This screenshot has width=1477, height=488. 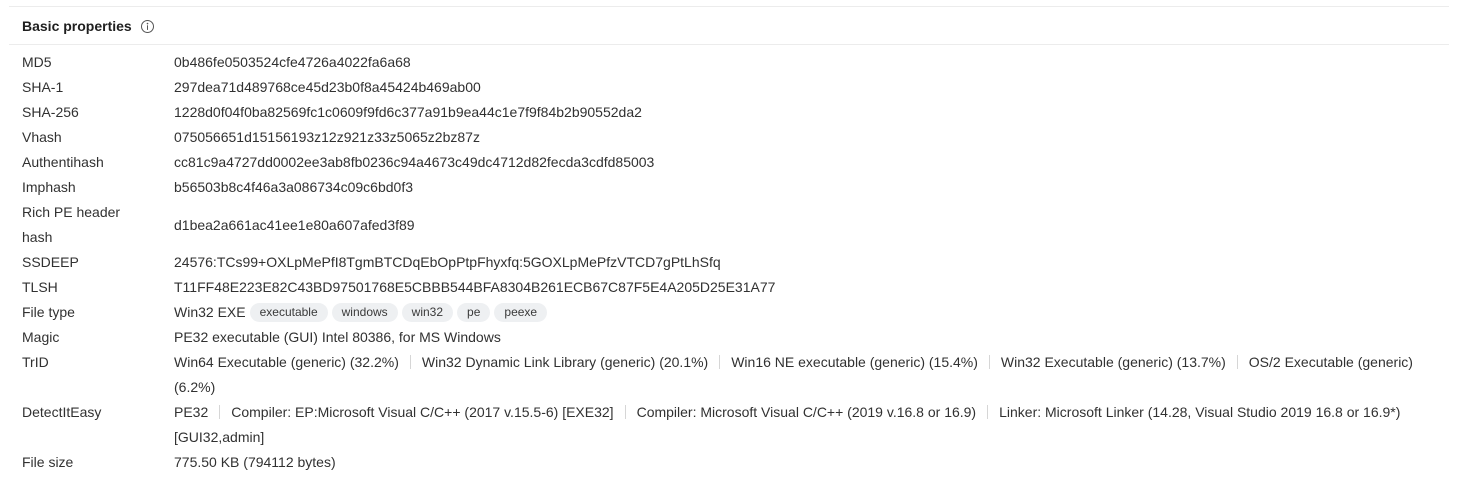 What do you see at coordinates (191, 412) in the screenshot?
I see `die-item: PE32` at bounding box center [191, 412].